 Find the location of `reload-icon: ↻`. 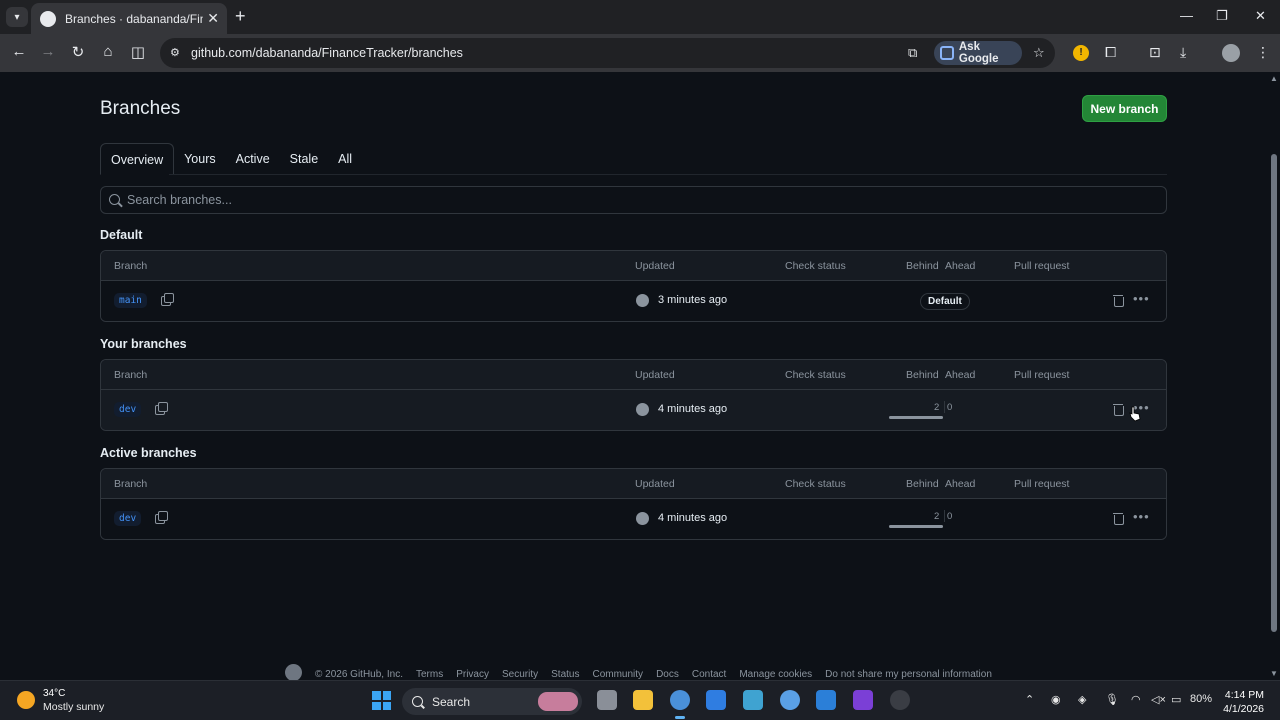

reload-icon: ↻ is located at coordinates (78, 52).